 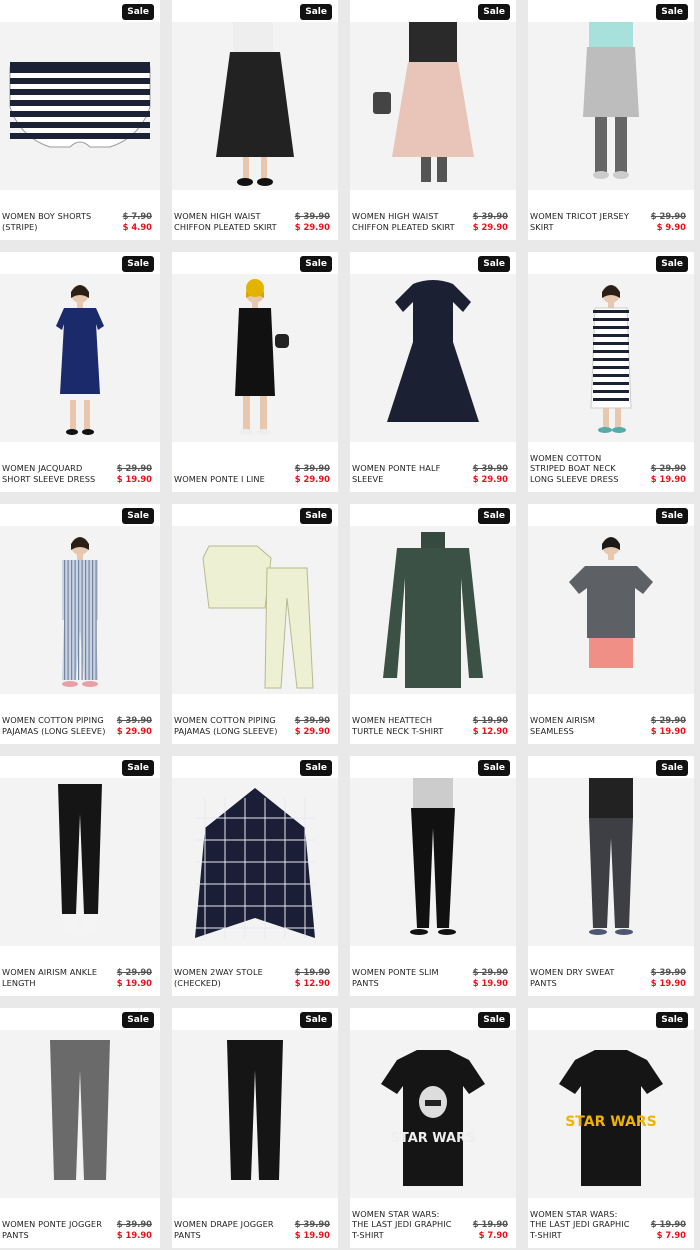 What do you see at coordinates (226, 1229) in the screenshot?
I see `product-name: WOMEN DRAPE JOGGER PANTS` at bounding box center [226, 1229].